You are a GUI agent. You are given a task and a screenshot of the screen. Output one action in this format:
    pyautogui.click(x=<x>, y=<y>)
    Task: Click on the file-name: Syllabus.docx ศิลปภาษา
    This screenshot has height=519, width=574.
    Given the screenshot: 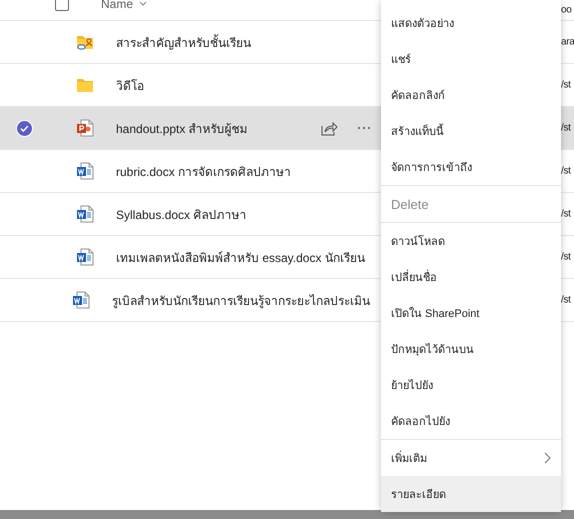 What is the action you would take?
    pyautogui.click(x=181, y=214)
    